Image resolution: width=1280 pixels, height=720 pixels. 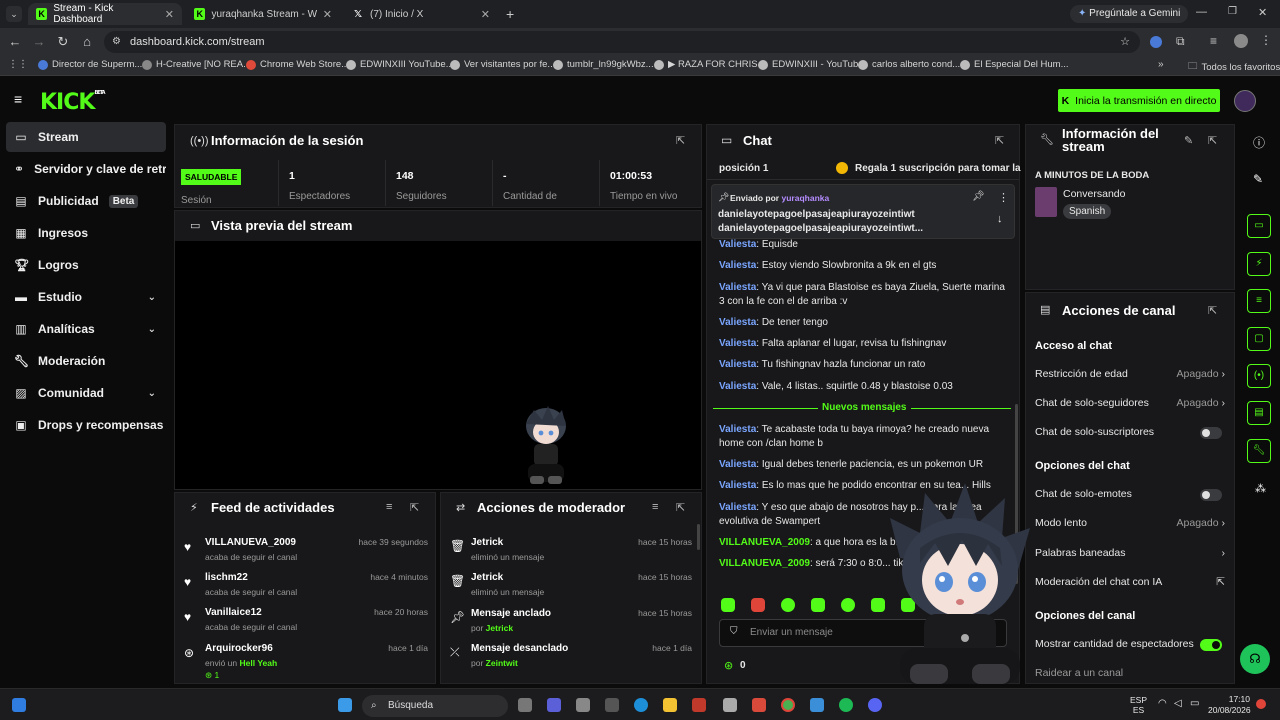 I want to click on sidebar-item-income: ▦ Ingresos, so click(x=86, y=233).